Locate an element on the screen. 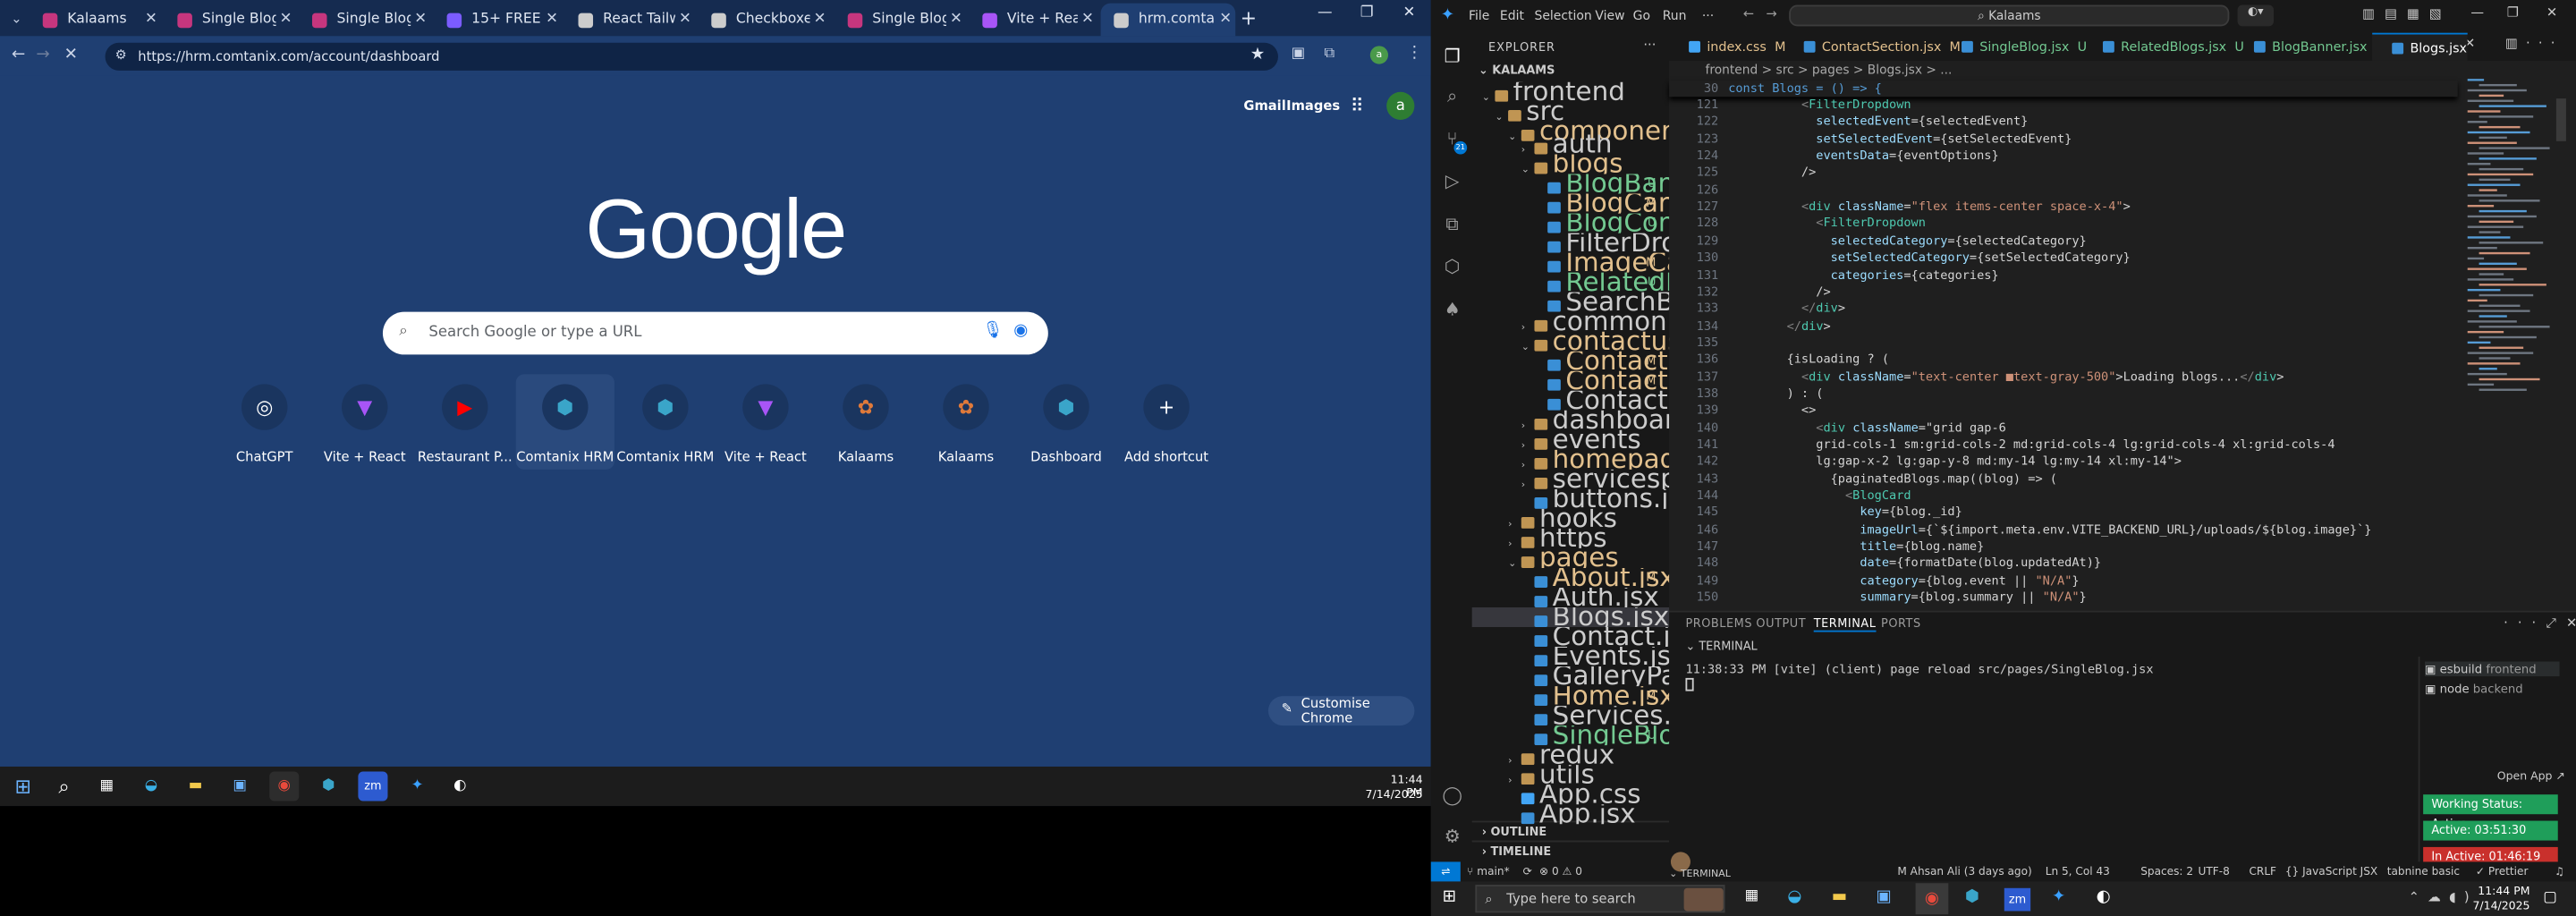 This screenshot has height=916, width=2576. workspace-header: ⌄ KALAAMS is located at coordinates (1517, 71).